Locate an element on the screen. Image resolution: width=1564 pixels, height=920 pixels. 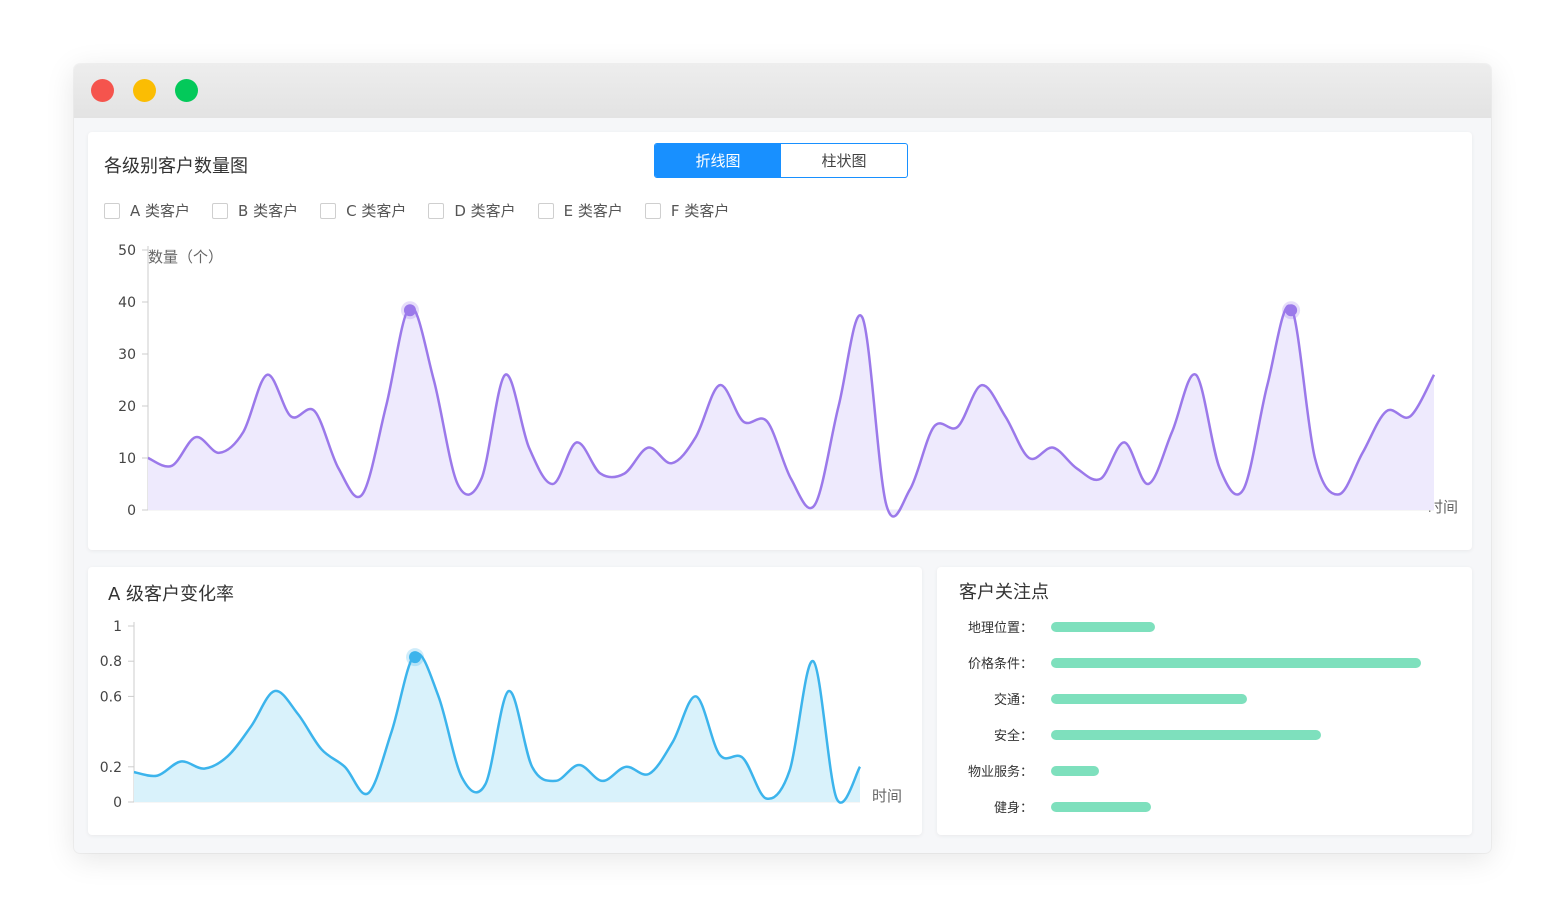
focus-item: 交通： is located at coordinates (1197, 699).